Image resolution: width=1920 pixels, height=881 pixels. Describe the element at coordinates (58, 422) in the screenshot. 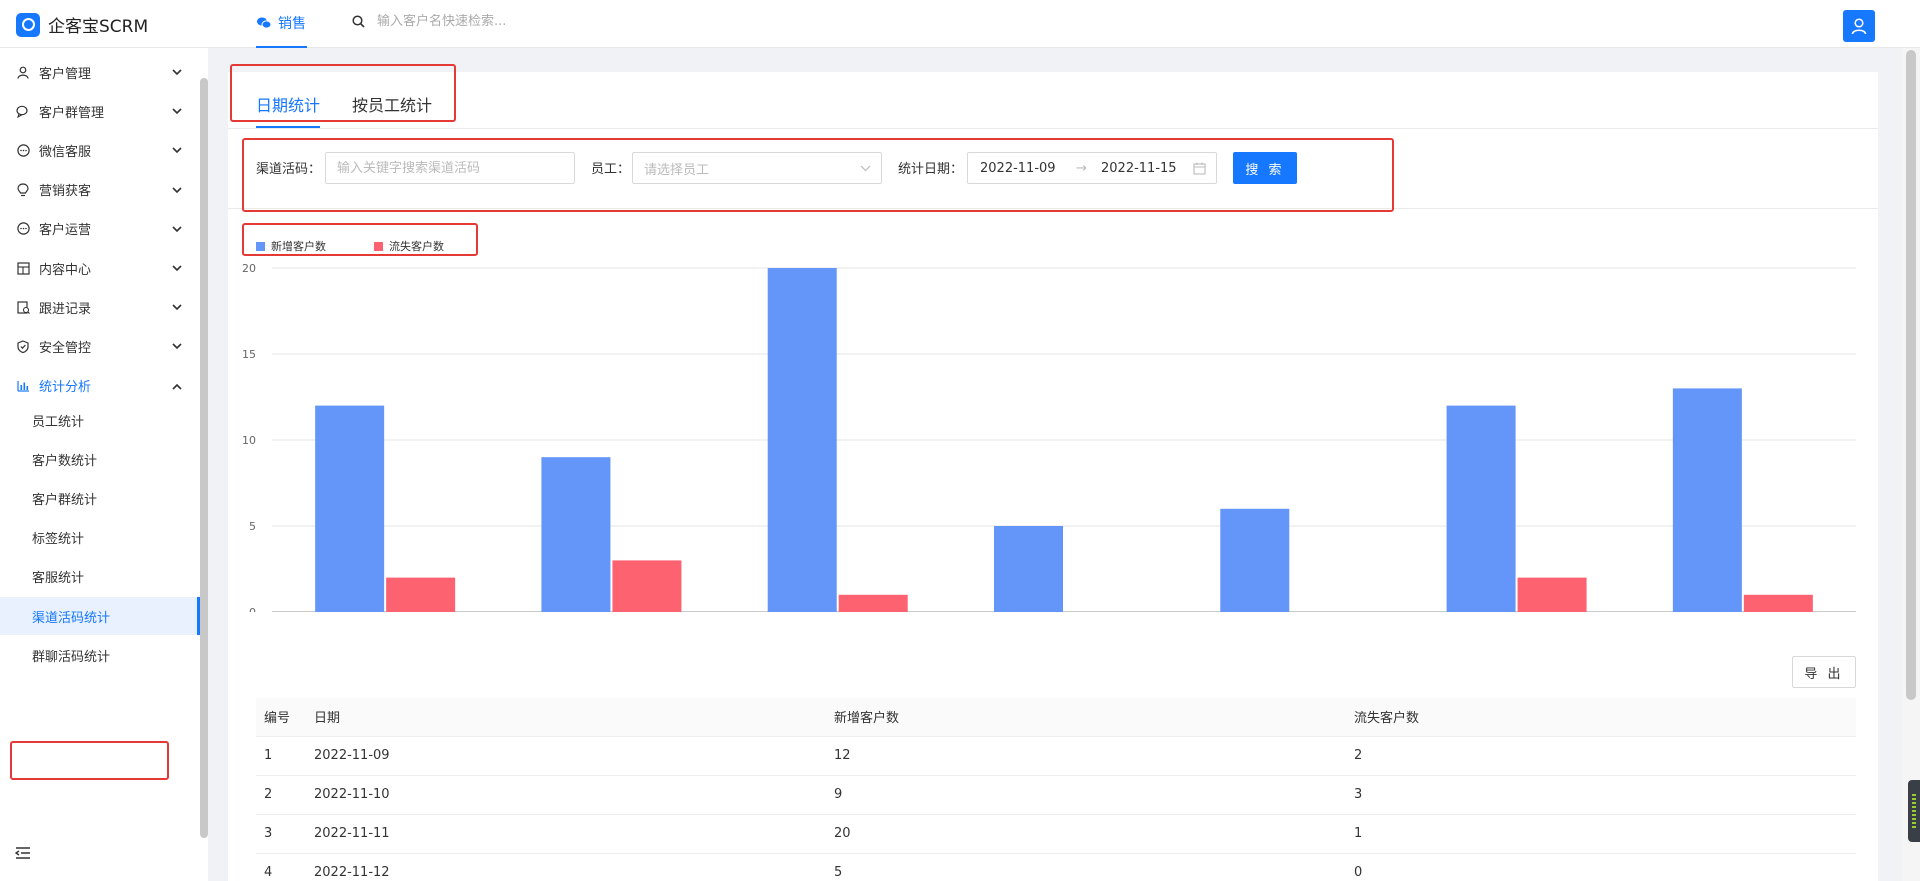

I see `sidebar-subitem-label: 员工统计` at that location.